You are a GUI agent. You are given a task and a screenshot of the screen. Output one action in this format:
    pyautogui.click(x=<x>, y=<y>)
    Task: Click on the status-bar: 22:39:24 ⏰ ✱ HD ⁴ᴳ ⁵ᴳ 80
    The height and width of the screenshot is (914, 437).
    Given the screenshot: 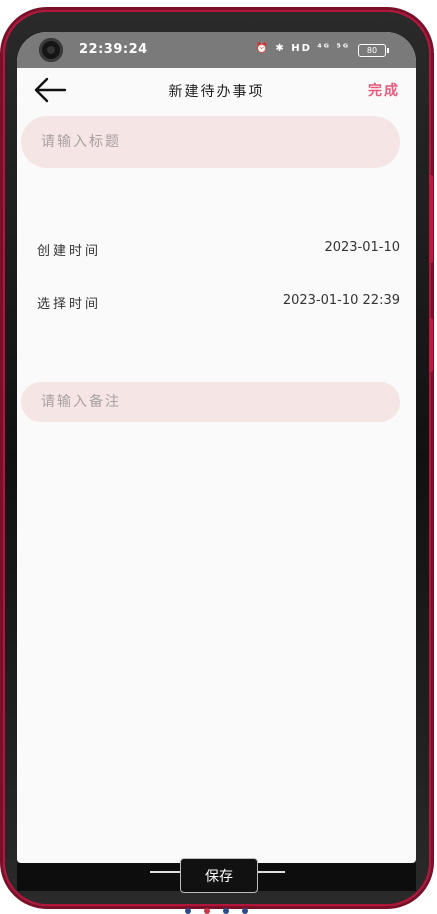 What is the action you would take?
    pyautogui.click(x=216, y=50)
    